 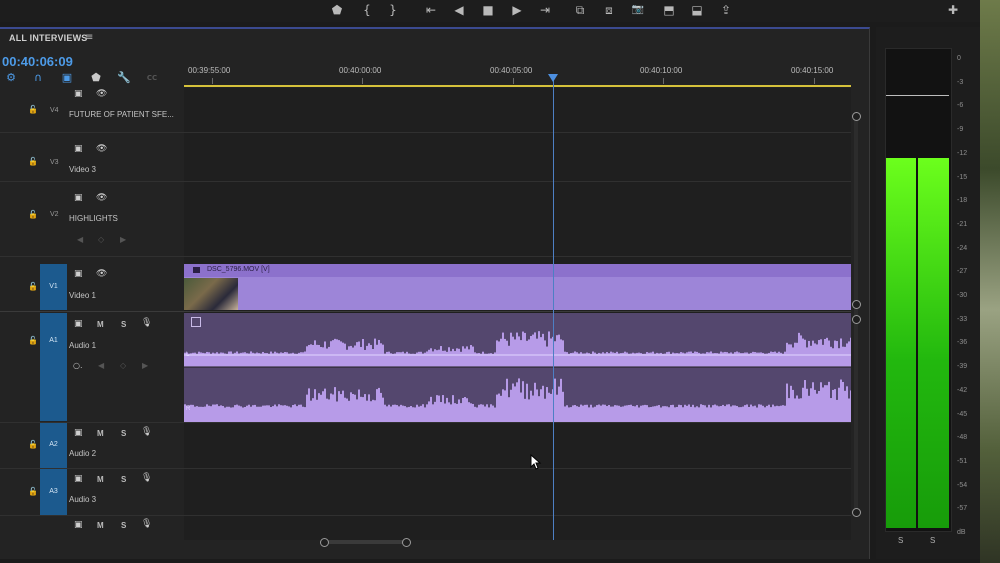 What do you see at coordinates (367, 10) in the screenshot?
I see `mark-in-icon: {` at bounding box center [367, 10].